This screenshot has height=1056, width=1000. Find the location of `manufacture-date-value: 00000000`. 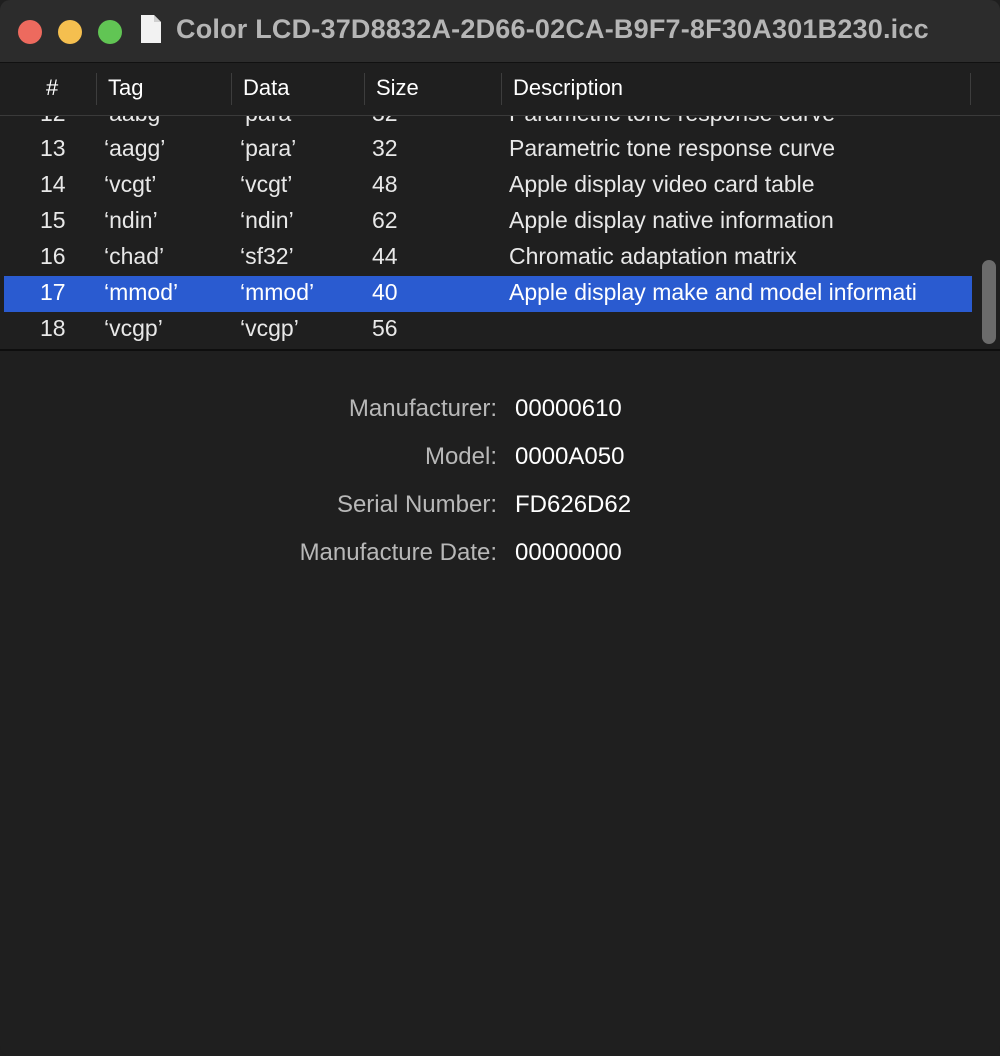

manufacture-date-value: 00000000 is located at coordinates (568, 552).